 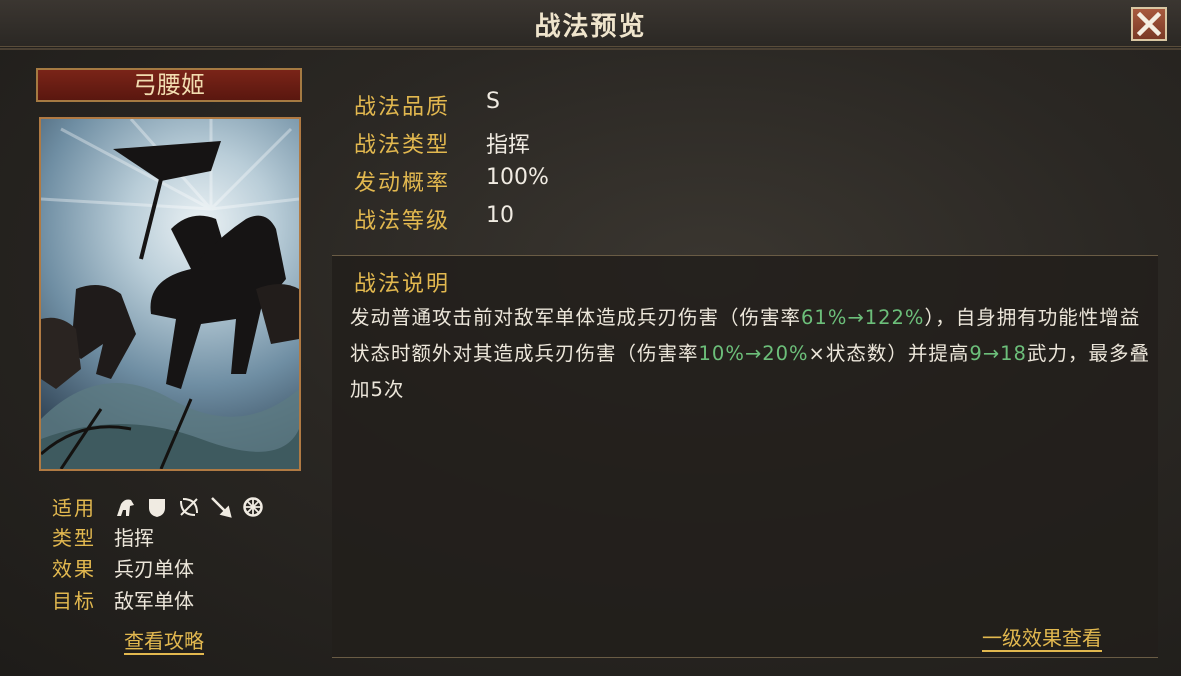 What do you see at coordinates (1042, 636) in the screenshot?
I see `level1-effect-link: 一级效果查看` at bounding box center [1042, 636].